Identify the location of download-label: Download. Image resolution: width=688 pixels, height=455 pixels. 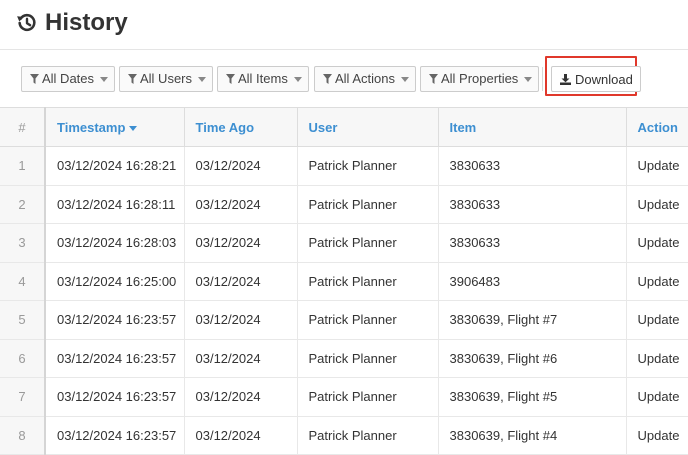
(604, 79).